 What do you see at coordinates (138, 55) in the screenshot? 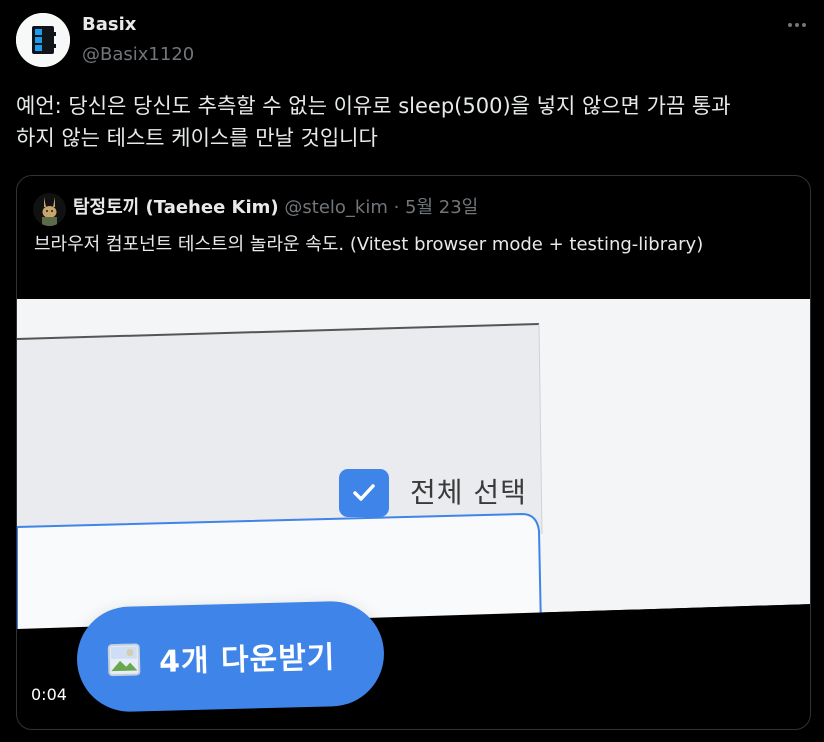
I see `author-handle: @Basix1120` at bounding box center [138, 55].